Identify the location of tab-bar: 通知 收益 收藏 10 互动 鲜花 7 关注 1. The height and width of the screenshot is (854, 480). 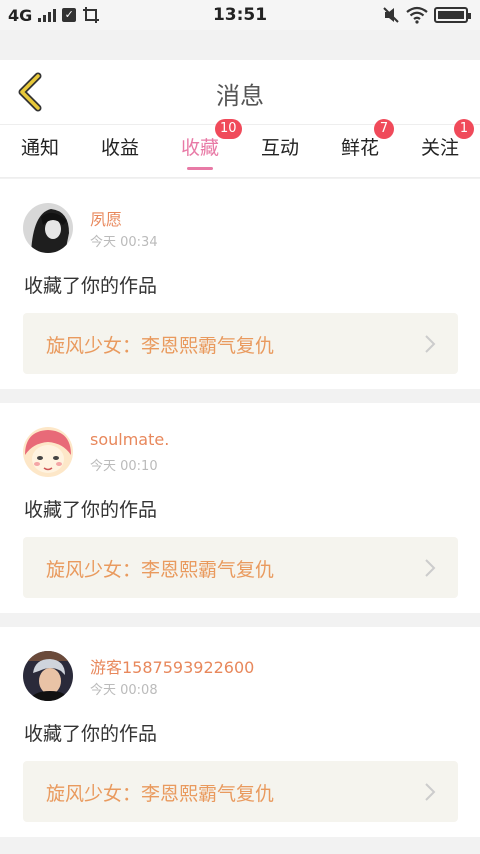
(240, 148).